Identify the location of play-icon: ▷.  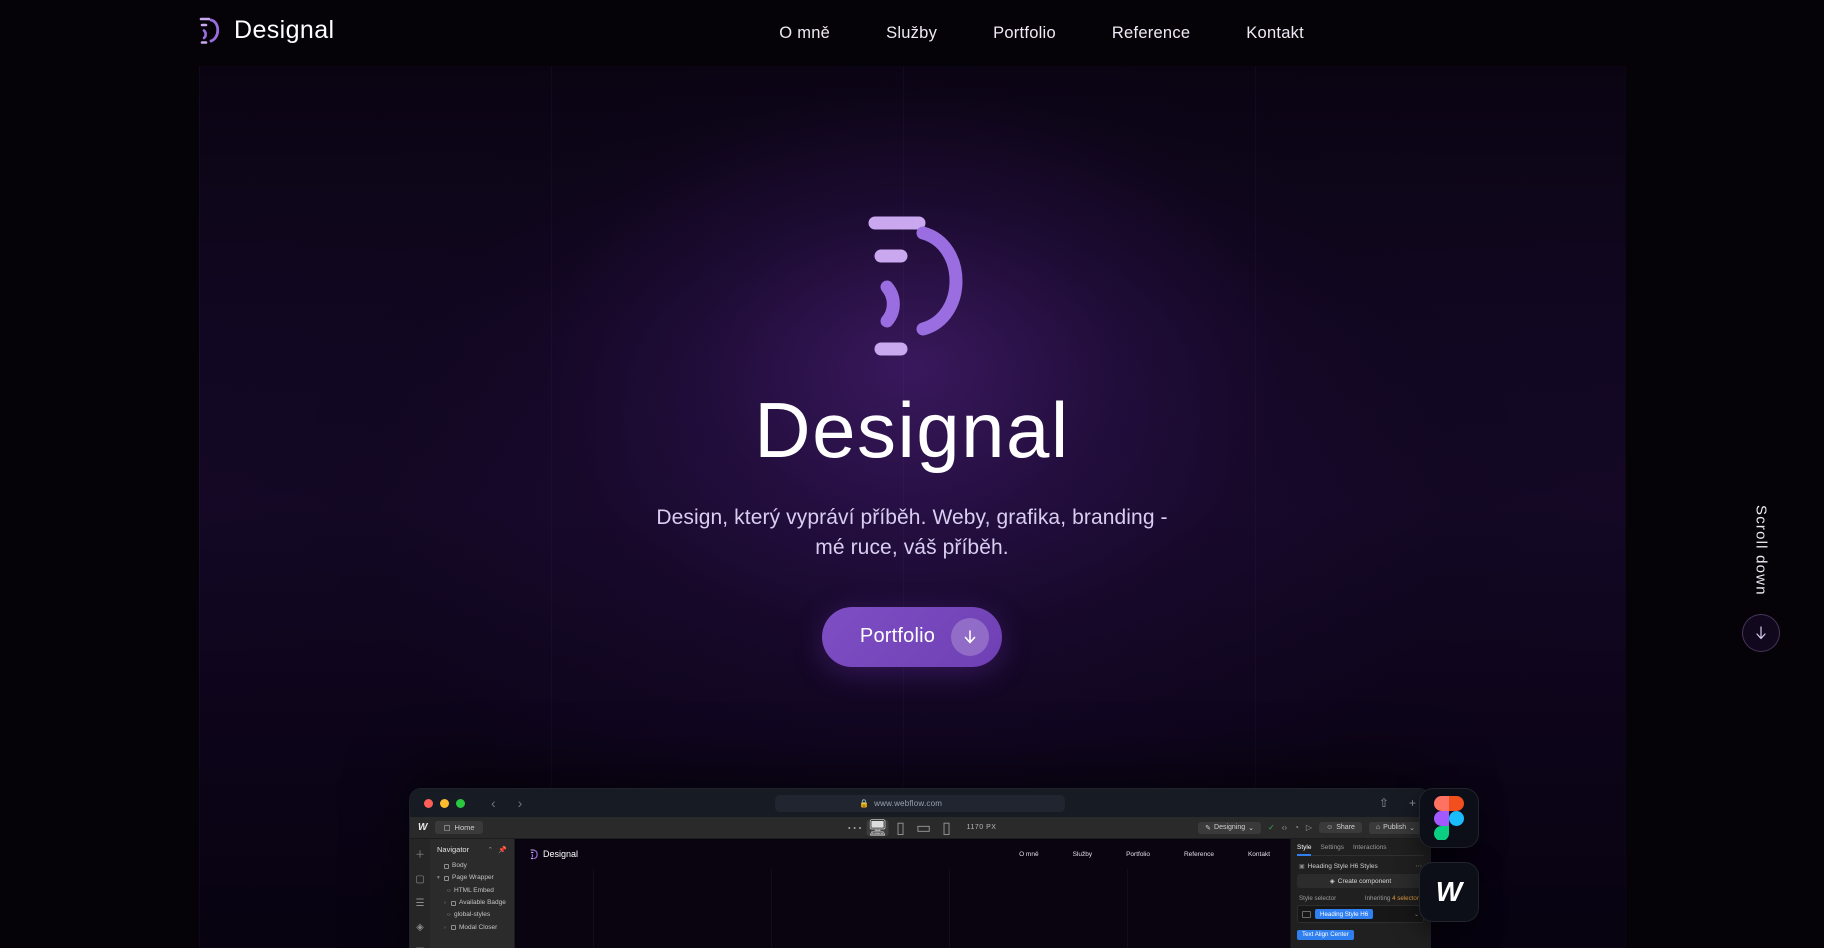
(1309, 827).